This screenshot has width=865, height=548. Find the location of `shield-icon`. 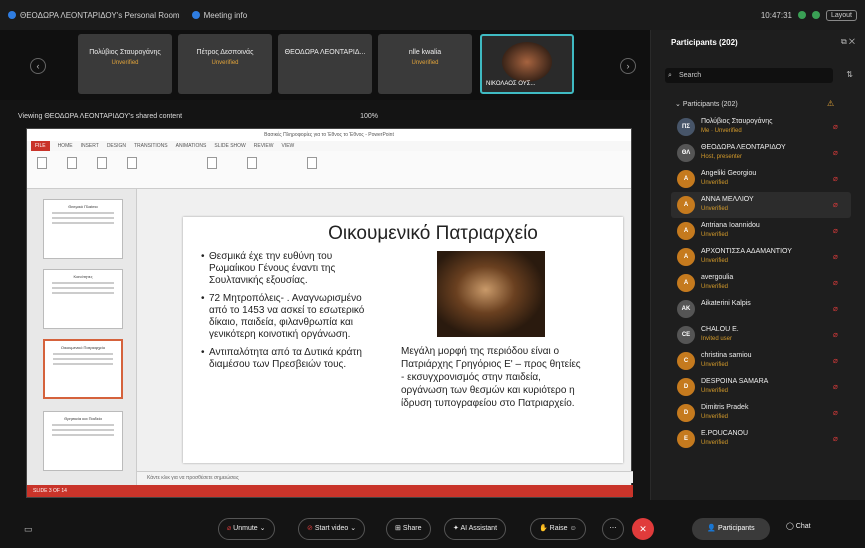

shield-icon is located at coordinates (801, 15).